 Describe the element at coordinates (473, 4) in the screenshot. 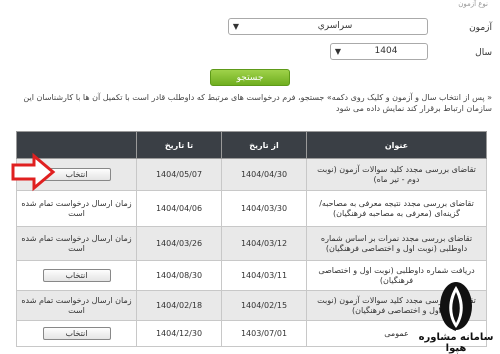

I see `top-clipped-label: نوع آزمون` at that location.